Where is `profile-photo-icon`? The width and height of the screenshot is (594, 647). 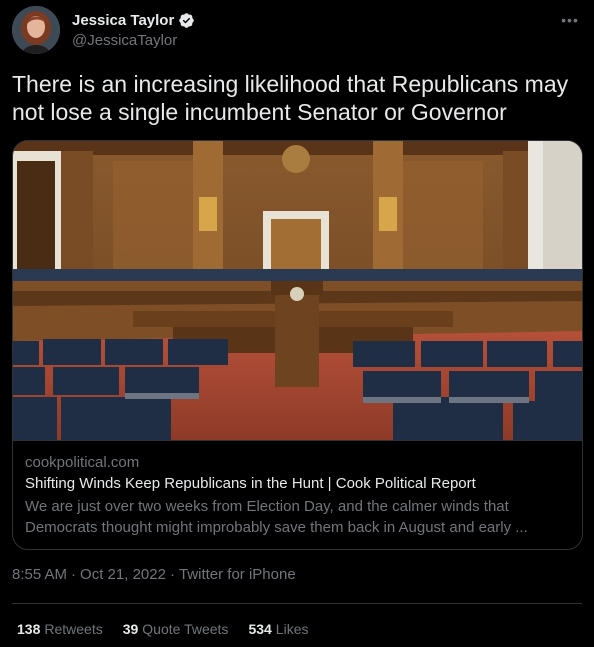
profile-photo-icon is located at coordinates (36, 30).